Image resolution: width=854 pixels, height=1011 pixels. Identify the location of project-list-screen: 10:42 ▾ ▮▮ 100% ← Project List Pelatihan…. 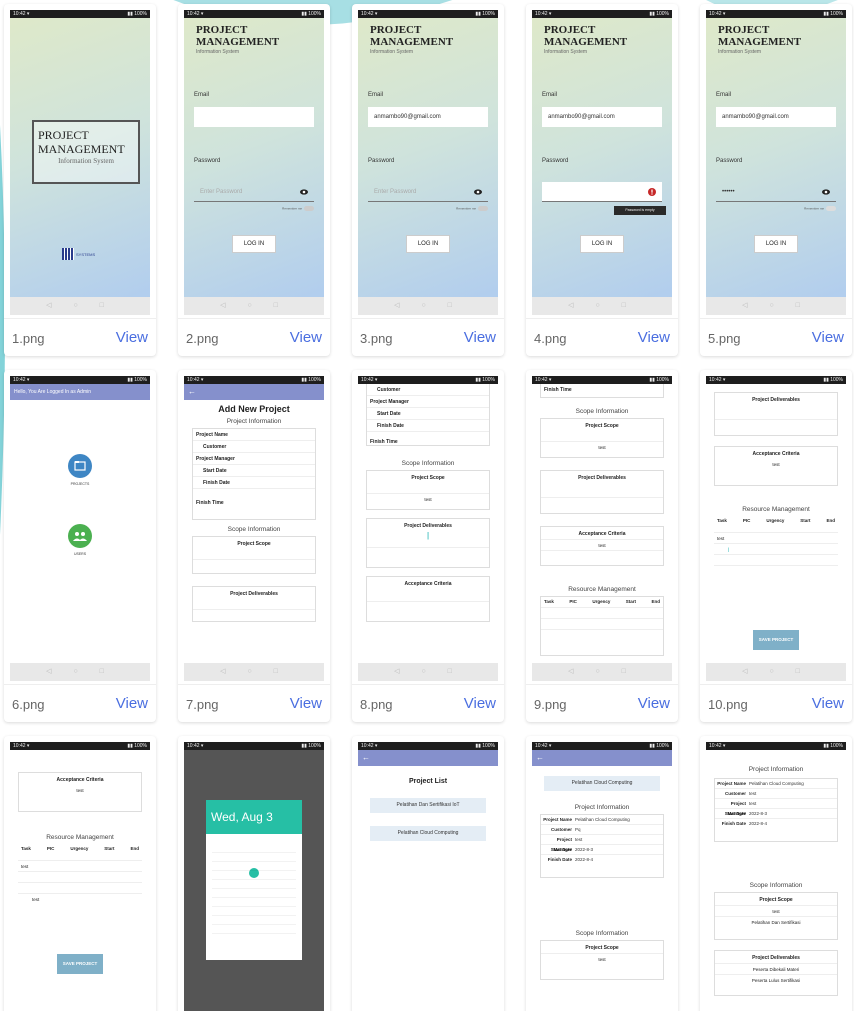
(428, 876).